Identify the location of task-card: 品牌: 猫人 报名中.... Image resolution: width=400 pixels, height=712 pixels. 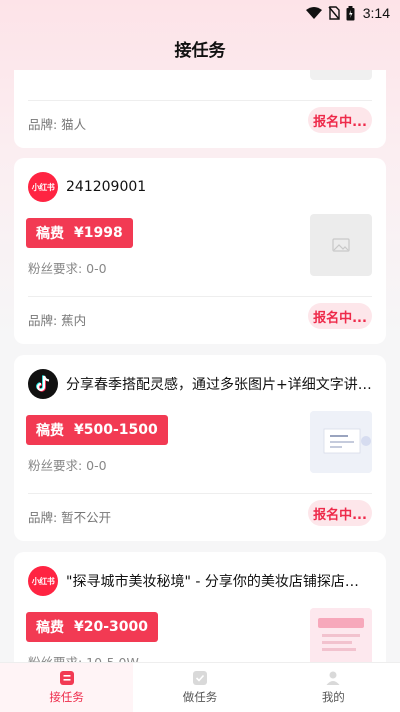
(200, 109).